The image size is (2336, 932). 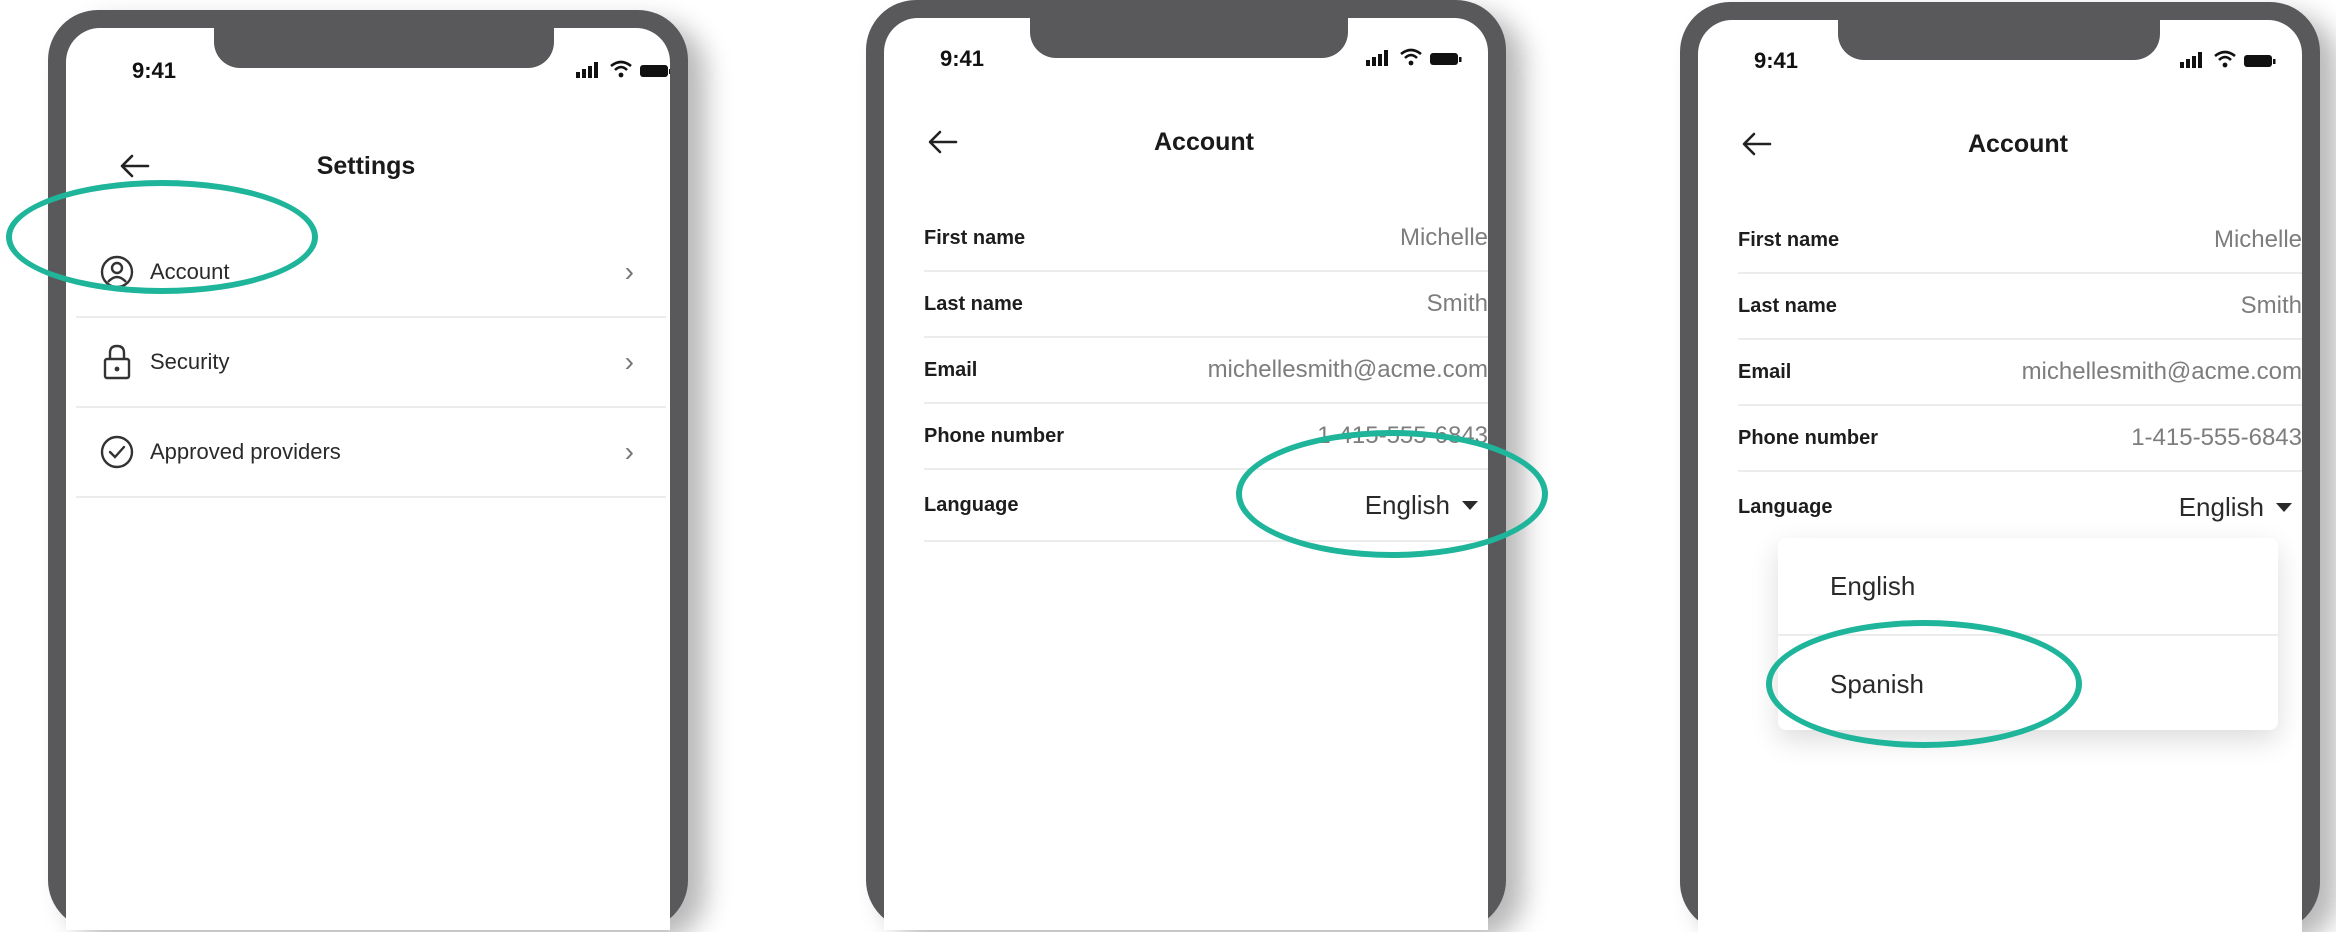 What do you see at coordinates (190, 361) in the screenshot?
I see `settings-item-label: Security` at bounding box center [190, 361].